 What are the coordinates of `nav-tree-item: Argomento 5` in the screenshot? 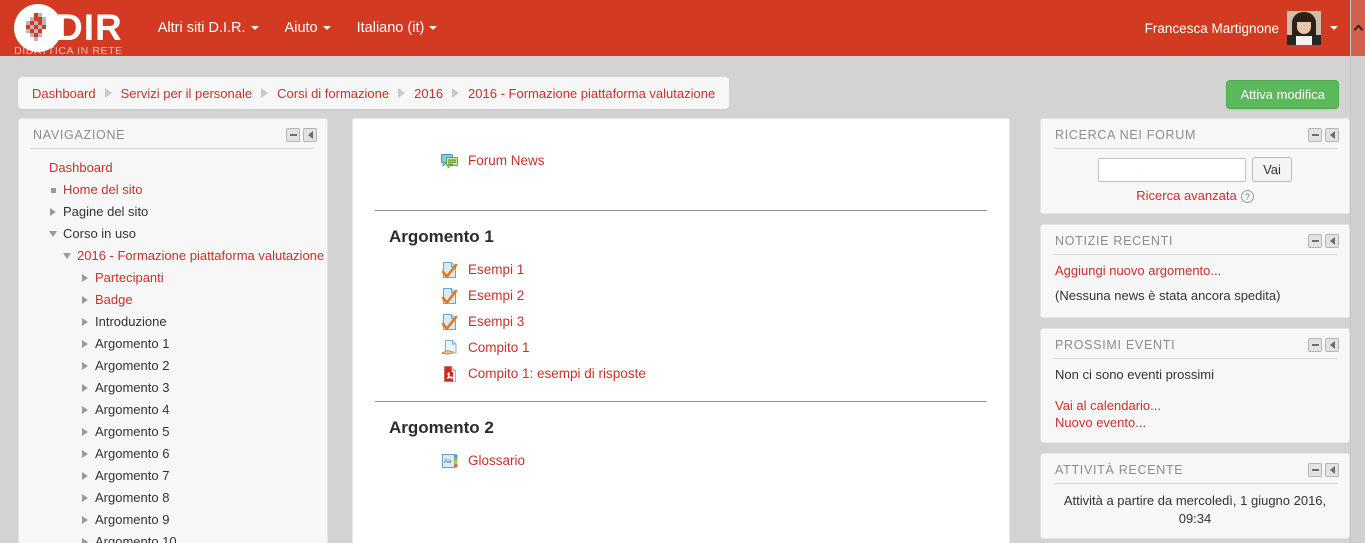 It's located at (173, 432).